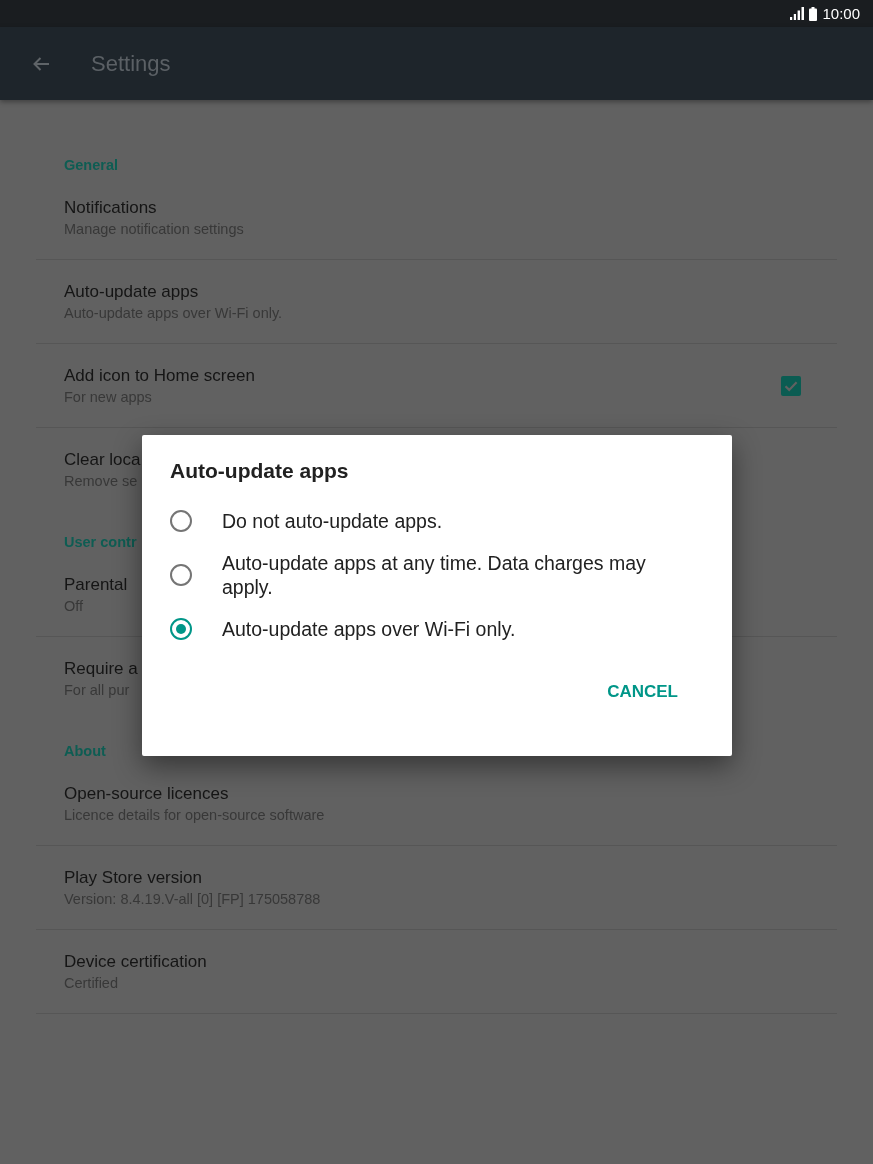 This screenshot has width=873, height=1164. I want to click on setting-title: Require a, so click(101, 669).